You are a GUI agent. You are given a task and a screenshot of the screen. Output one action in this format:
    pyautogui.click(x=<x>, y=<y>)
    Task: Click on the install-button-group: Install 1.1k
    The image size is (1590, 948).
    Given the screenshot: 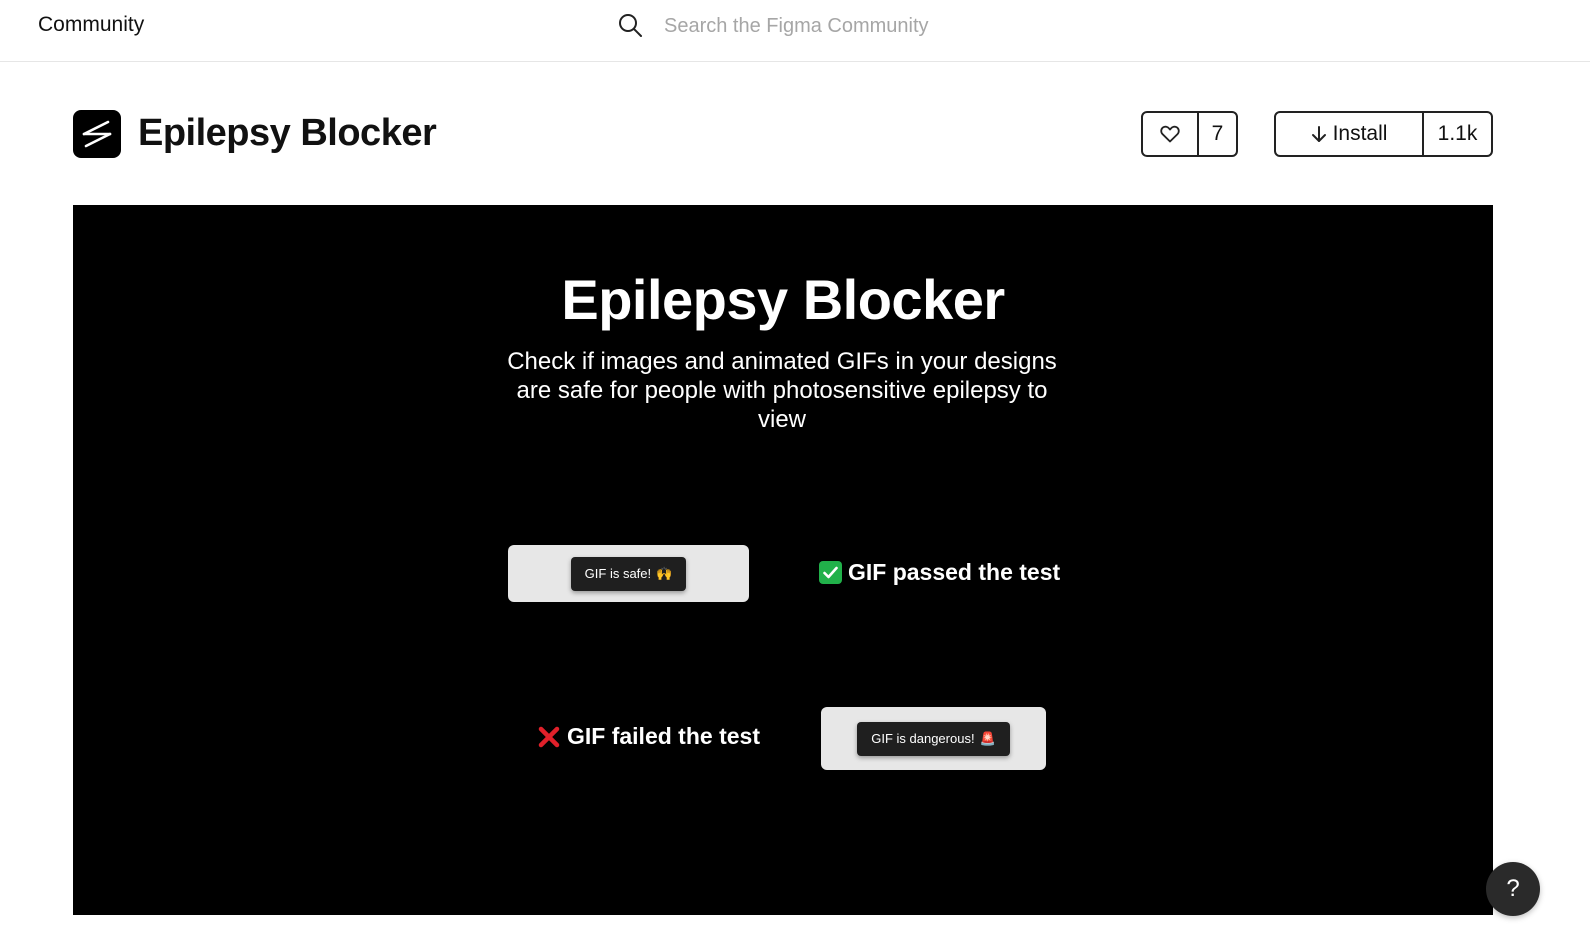 What is the action you would take?
    pyautogui.click(x=1383, y=134)
    